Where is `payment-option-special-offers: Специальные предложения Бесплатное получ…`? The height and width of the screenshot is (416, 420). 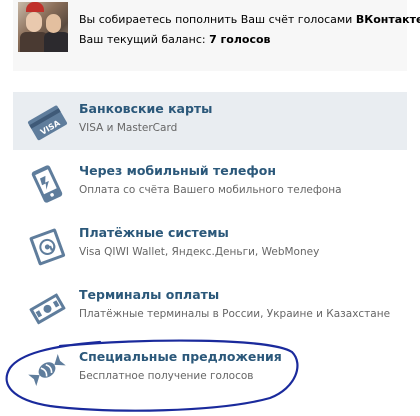
payment-option-special-offers: Специальные предложения Бесплатное получ… is located at coordinates (210, 369).